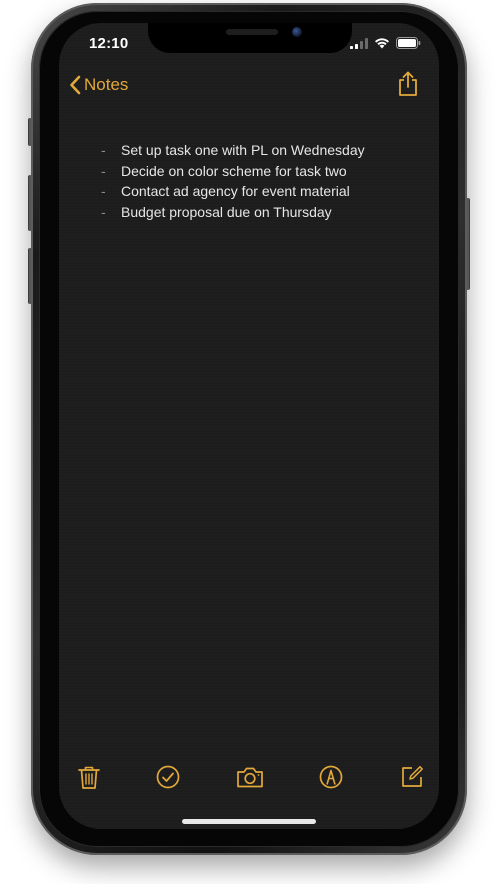  I want to click on compose-button, so click(412, 777).